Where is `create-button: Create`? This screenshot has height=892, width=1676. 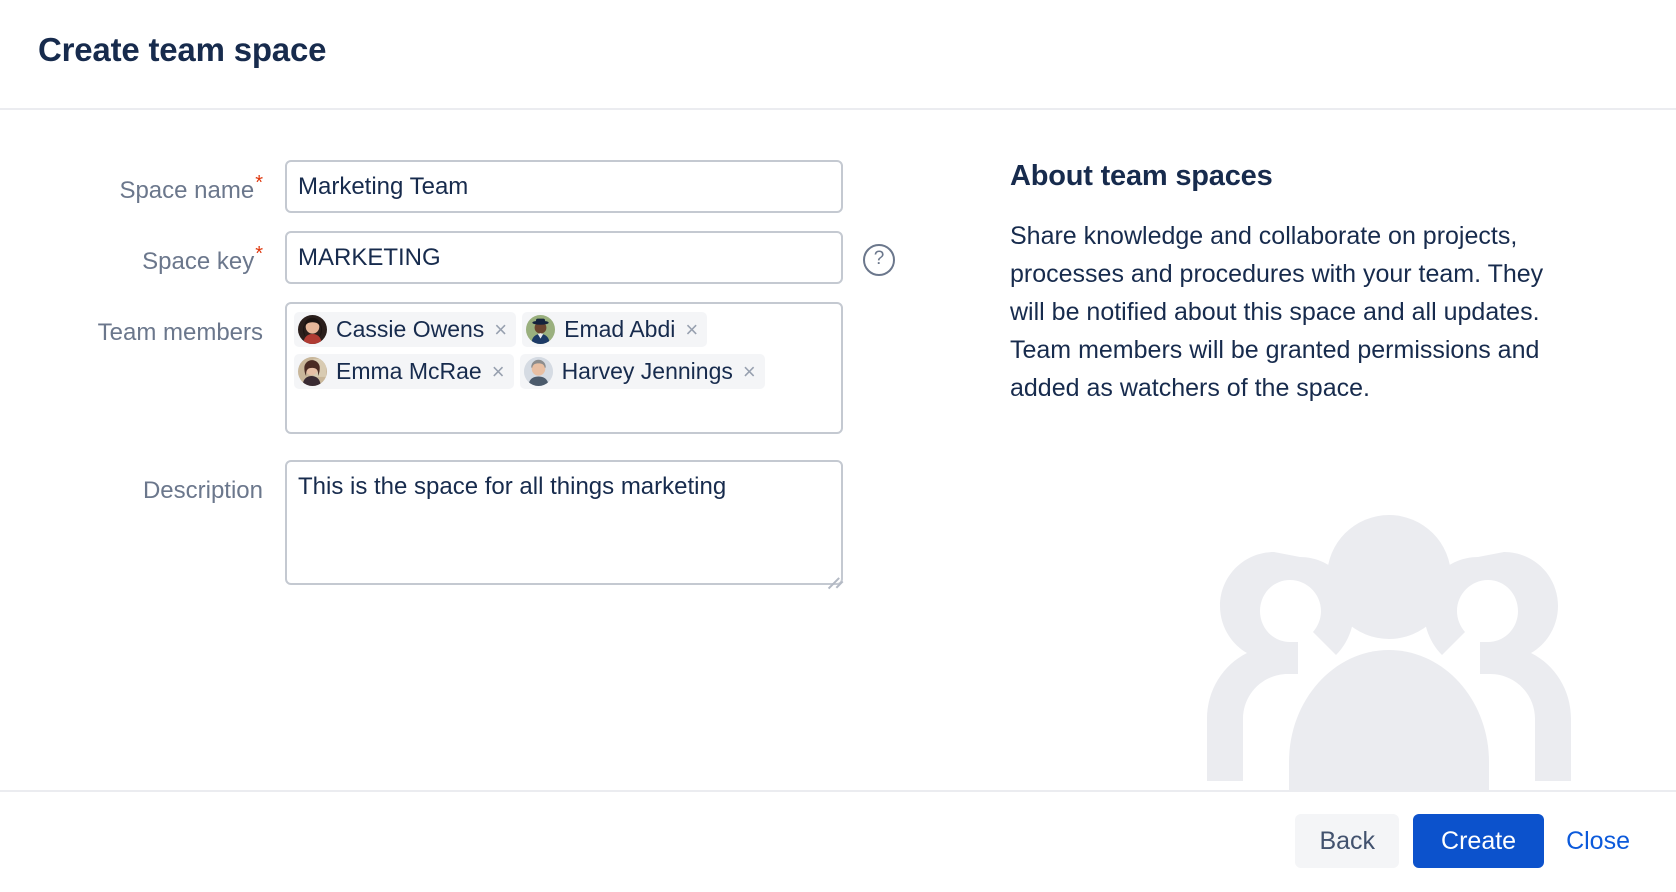 create-button: Create is located at coordinates (1479, 841).